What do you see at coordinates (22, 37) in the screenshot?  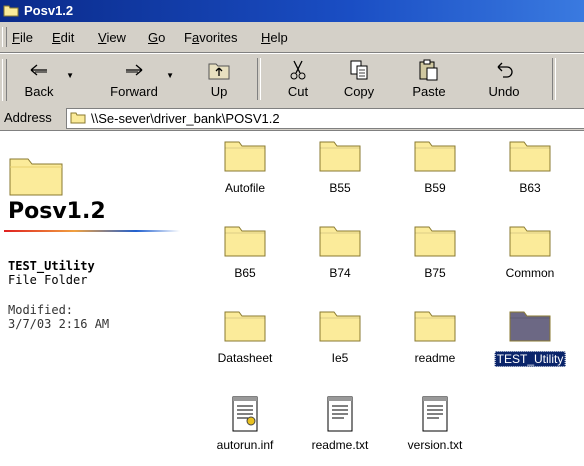 I see `menu-file: File` at bounding box center [22, 37].